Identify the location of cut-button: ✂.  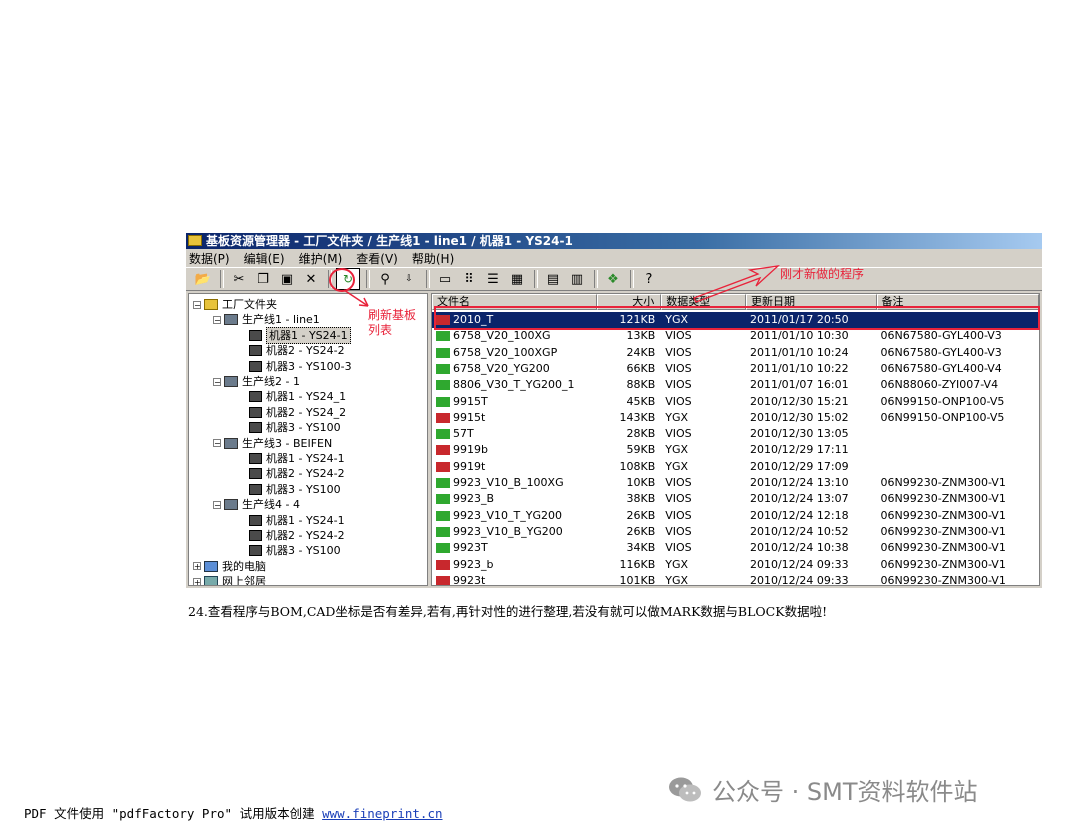
(239, 279).